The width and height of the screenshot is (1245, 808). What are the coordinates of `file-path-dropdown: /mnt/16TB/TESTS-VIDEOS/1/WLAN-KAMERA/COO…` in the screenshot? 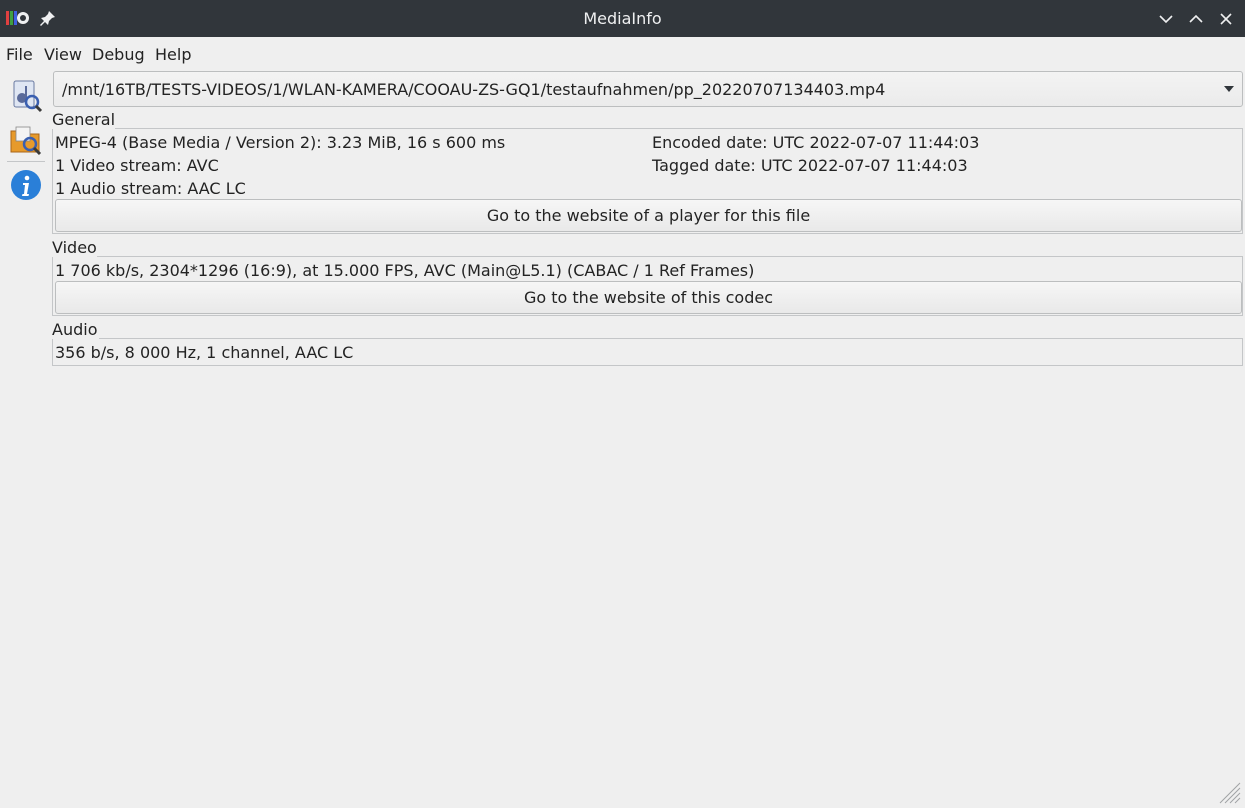 It's located at (648, 89).